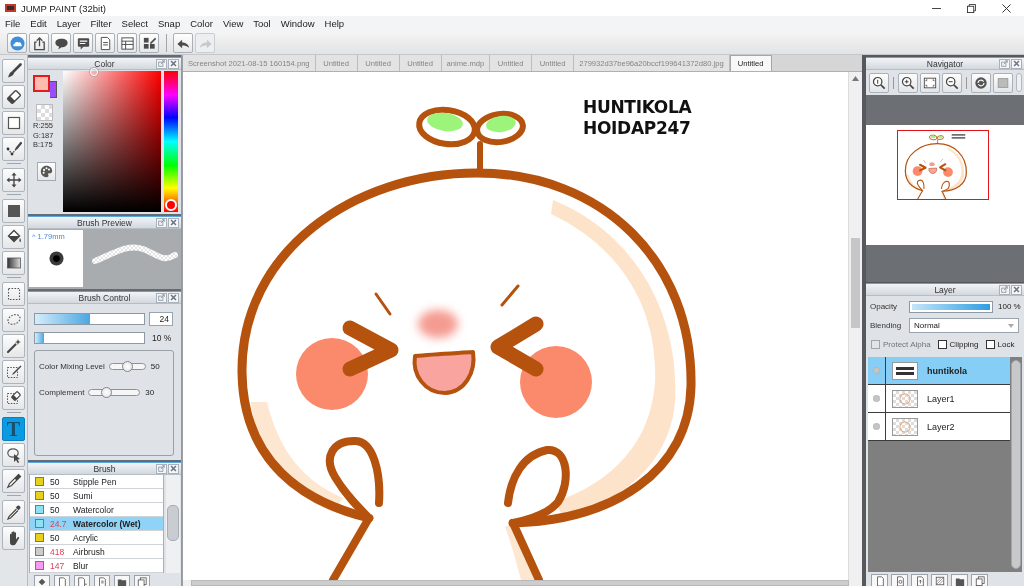  What do you see at coordinates (233, 24) in the screenshot?
I see `menu-item: View` at bounding box center [233, 24].